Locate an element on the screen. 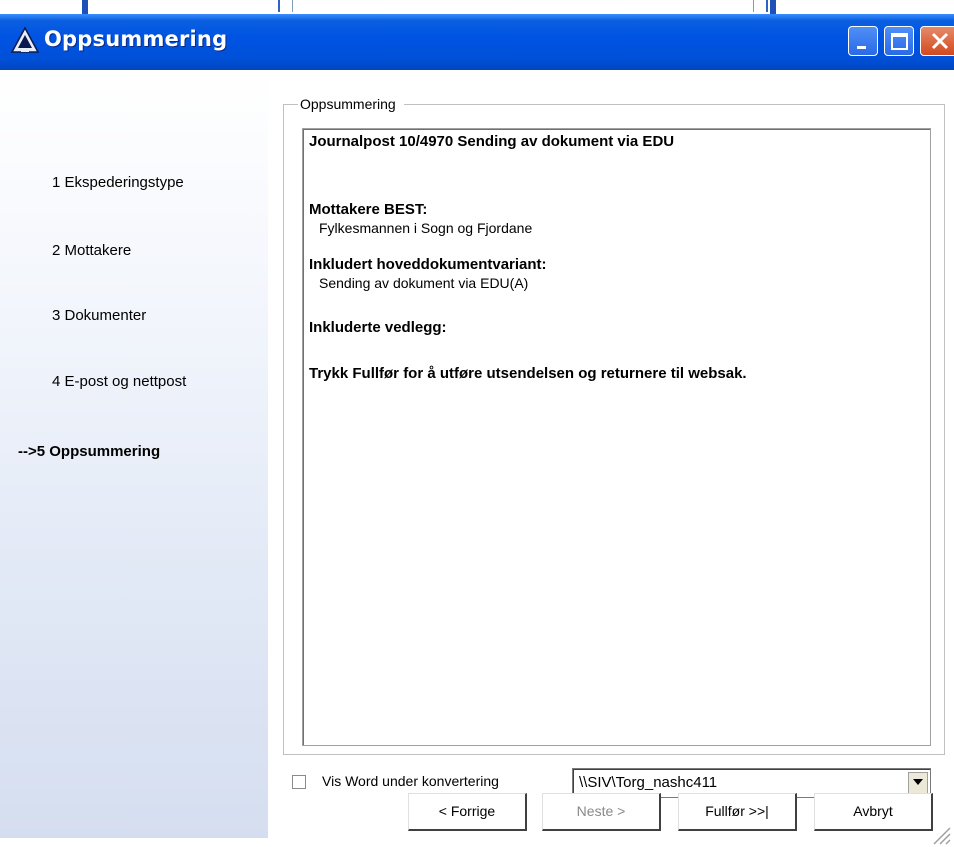 Image resolution: width=954 pixels, height=847 pixels. maximize-icon is located at coordinates (899, 41).